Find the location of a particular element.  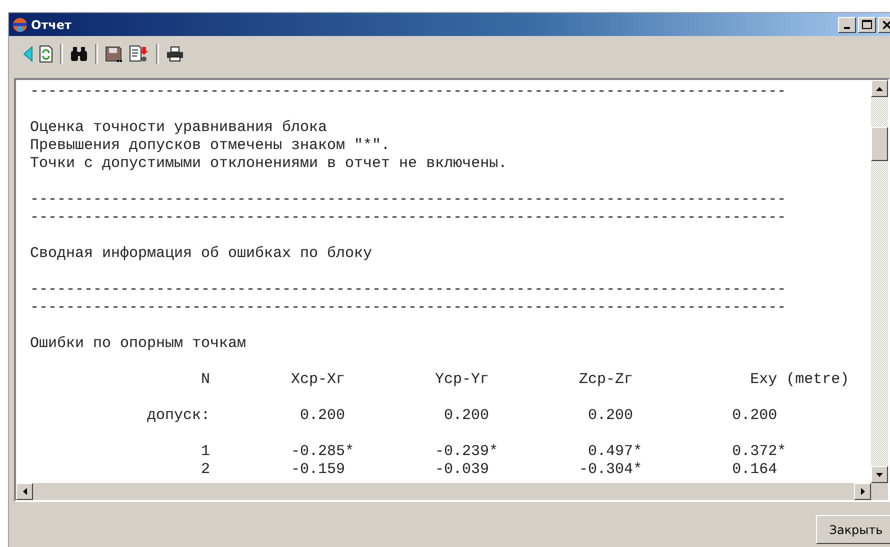

table-cell-text: 0.372 is located at coordinates (754, 452).